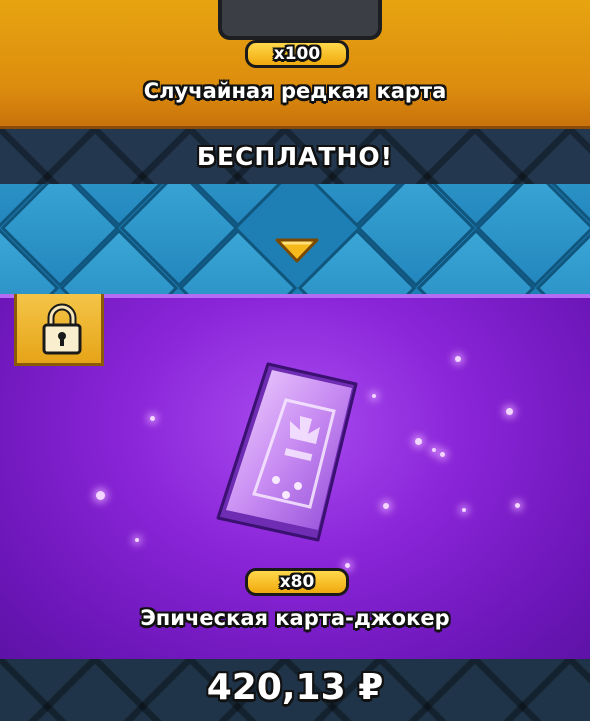 The height and width of the screenshot is (721, 590). I want to click on price-button: 420,13 ₽, so click(295, 690).